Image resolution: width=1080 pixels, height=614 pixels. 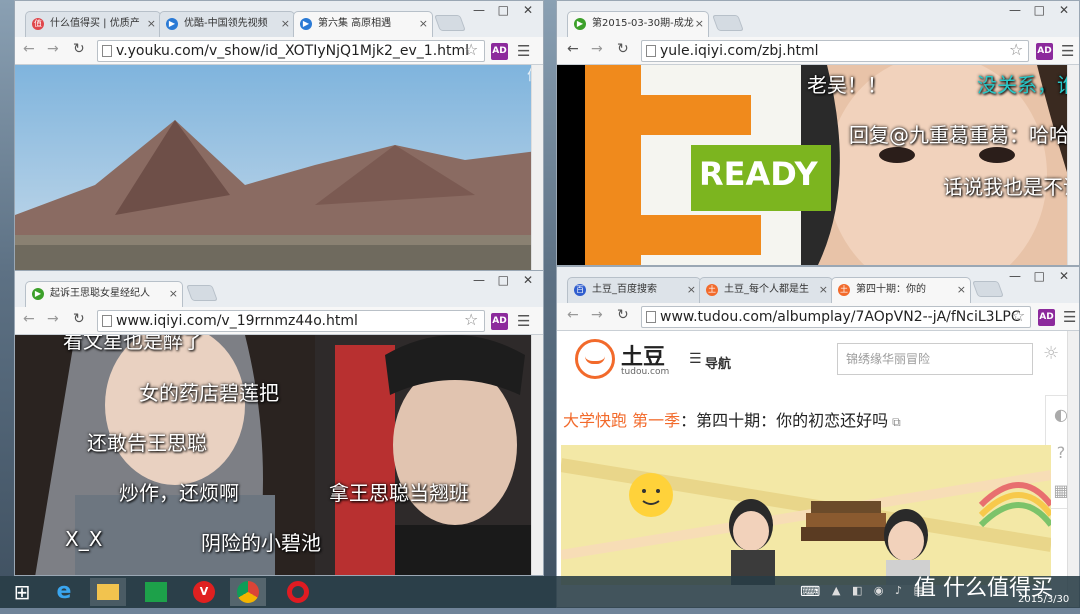 I want to click on tudou-face-icon, so click(x=595, y=360).